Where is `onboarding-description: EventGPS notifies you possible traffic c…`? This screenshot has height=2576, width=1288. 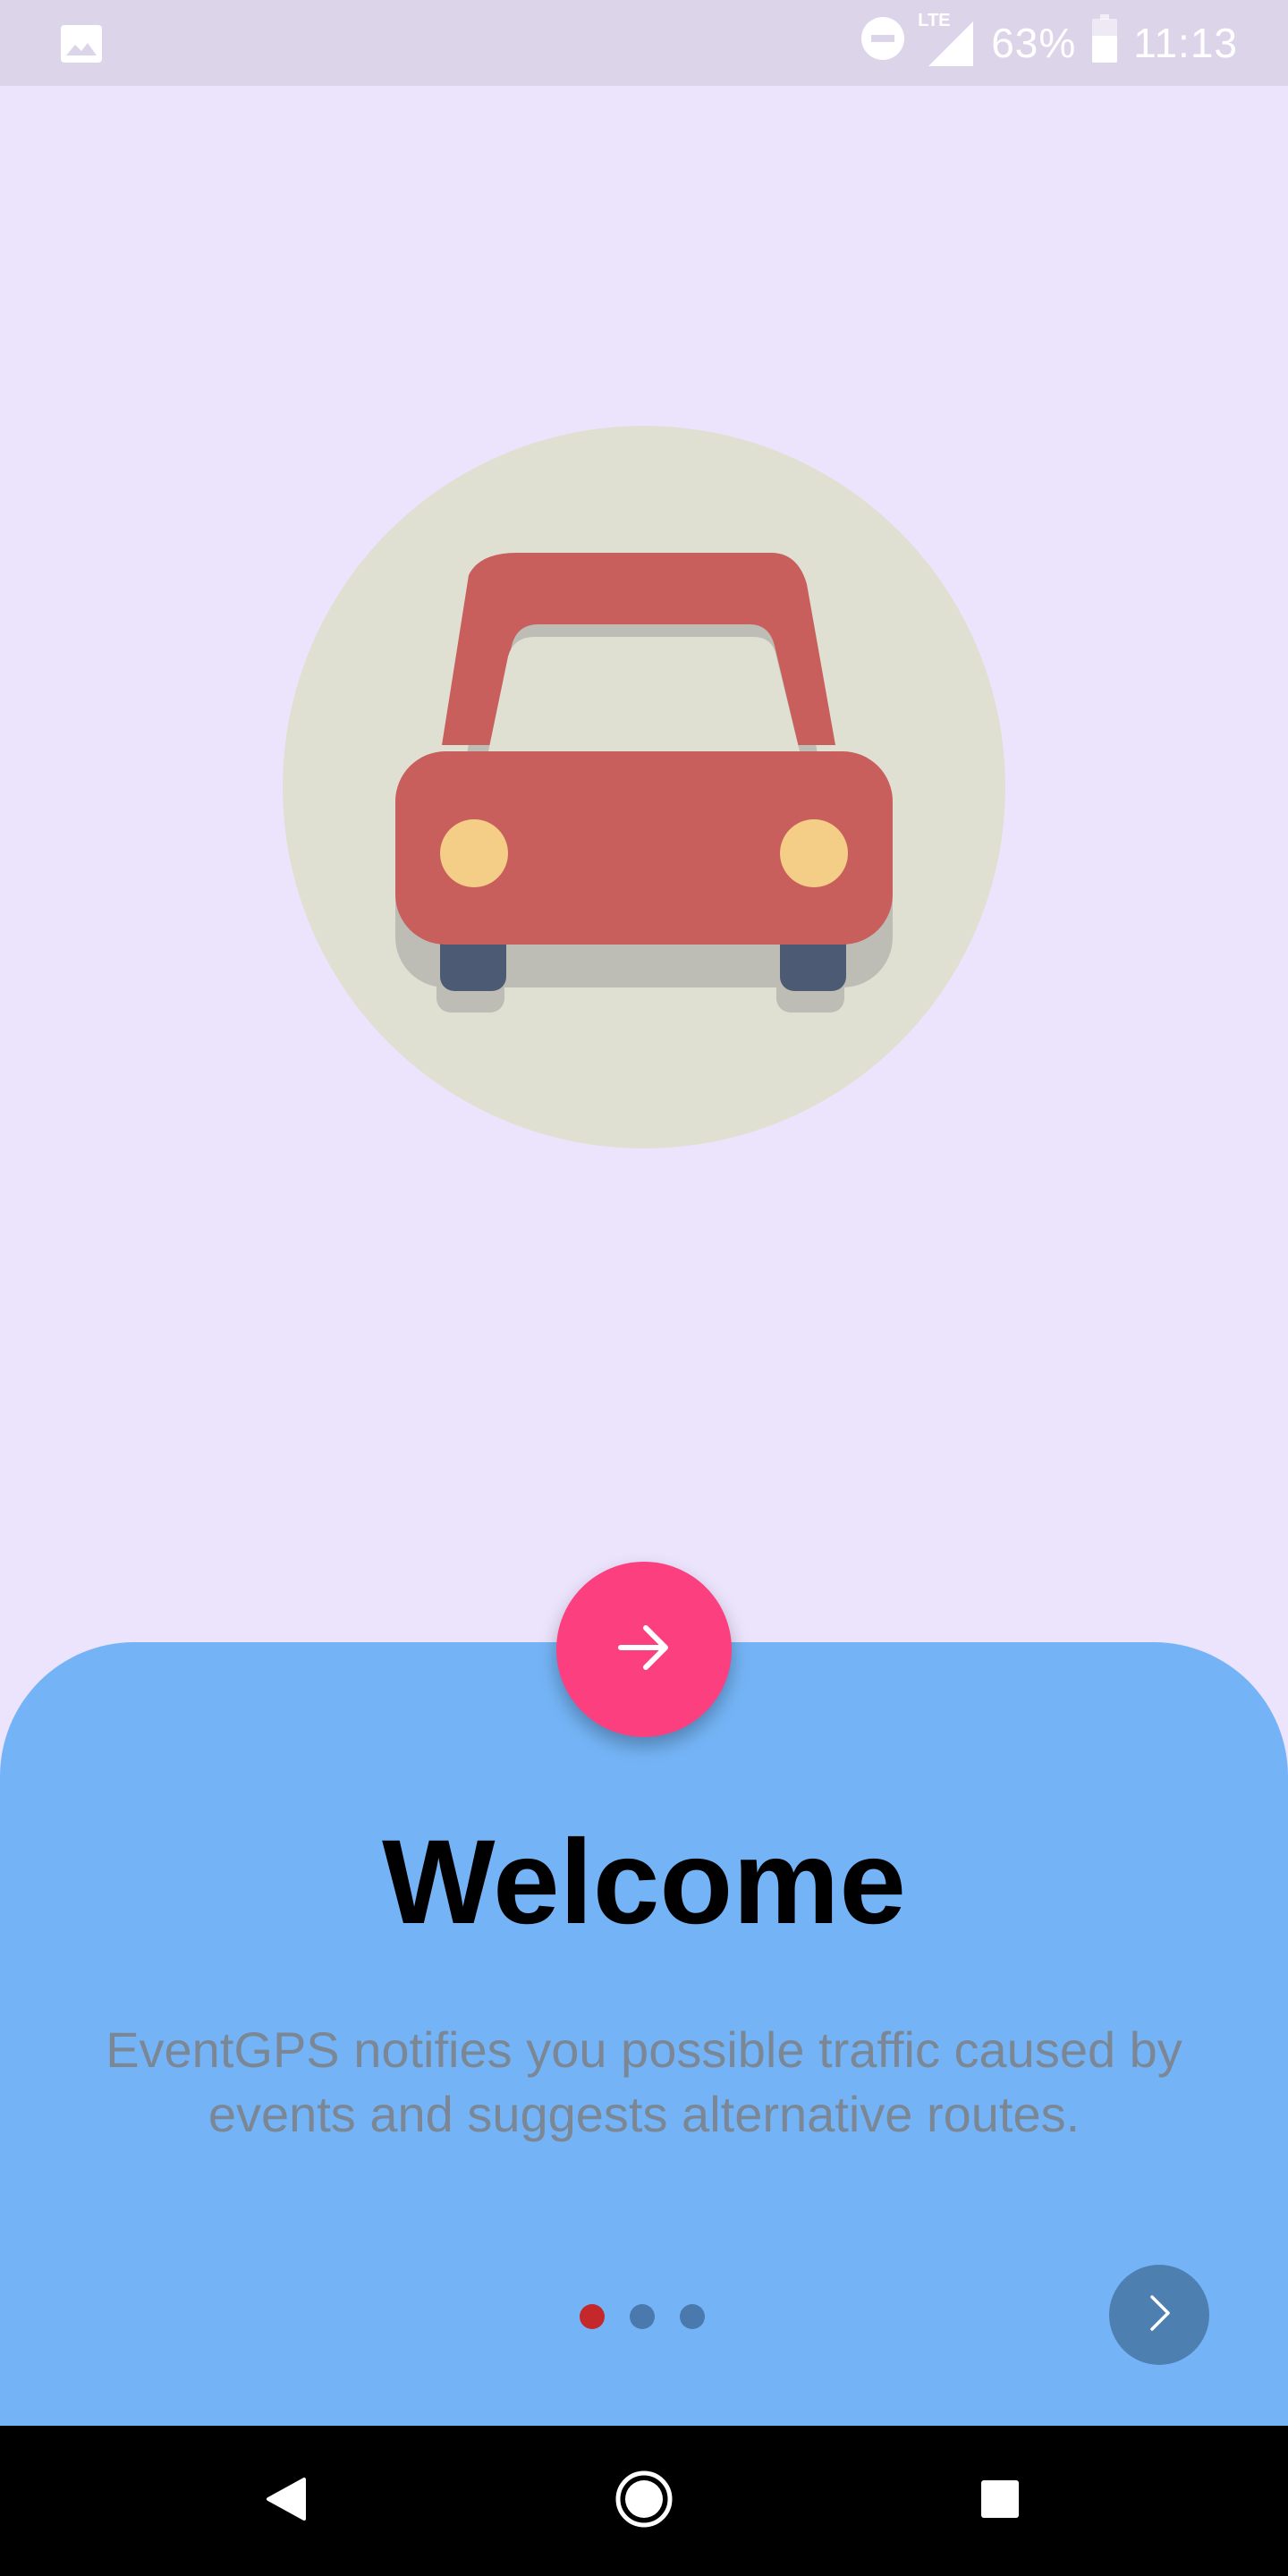
onboarding-description: EventGPS notifies you possible traffic c… is located at coordinates (644, 2081).